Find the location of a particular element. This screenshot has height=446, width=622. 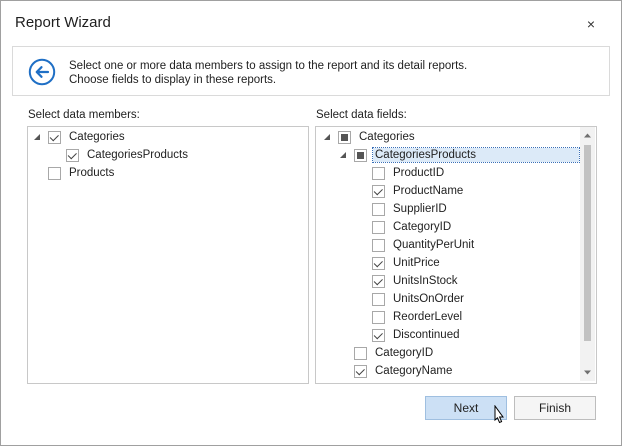

tree-node: ReorderLevel is located at coordinates (418, 317).